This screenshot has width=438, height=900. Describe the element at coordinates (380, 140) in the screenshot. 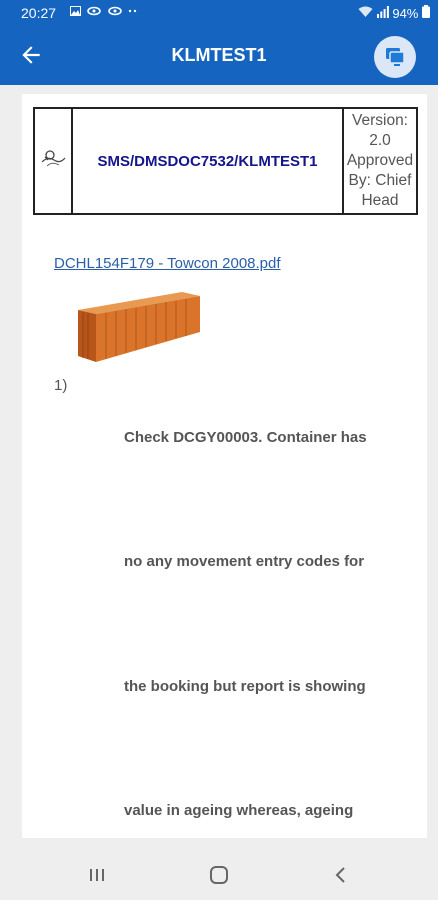

I see `version-line: 2.0` at that location.